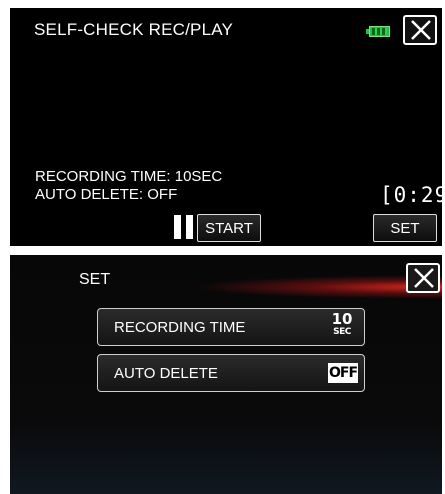 The image size is (445, 494). What do you see at coordinates (134, 29) in the screenshot?
I see `screen-title: SELF-CHECK REC/PLAY` at bounding box center [134, 29].